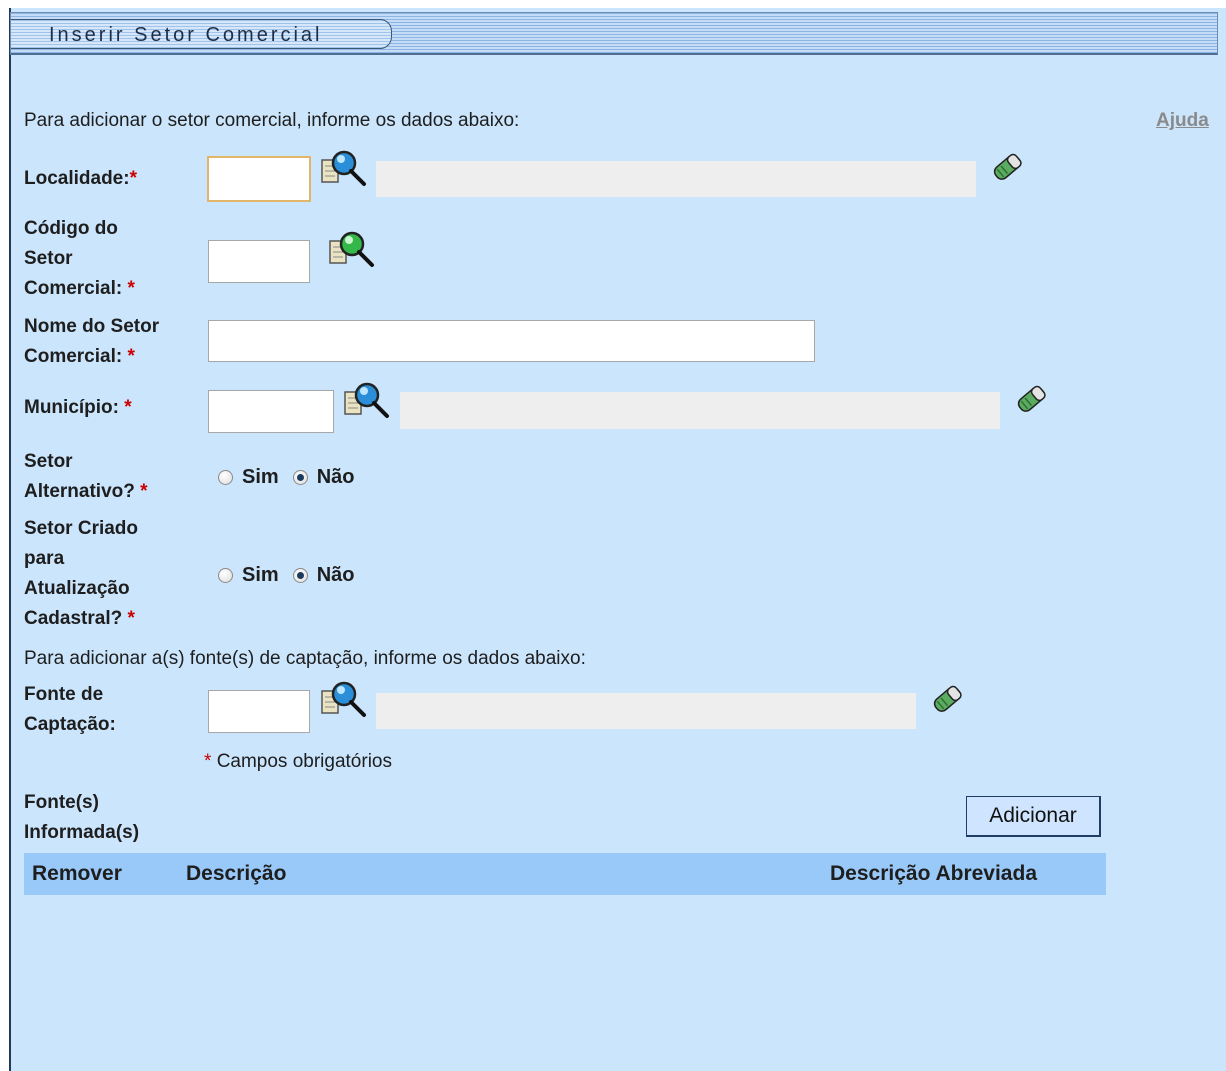  Describe the element at coordinates (300, 477) in the screenshot. I see `setor-alternativo-nao-radio` at that location.